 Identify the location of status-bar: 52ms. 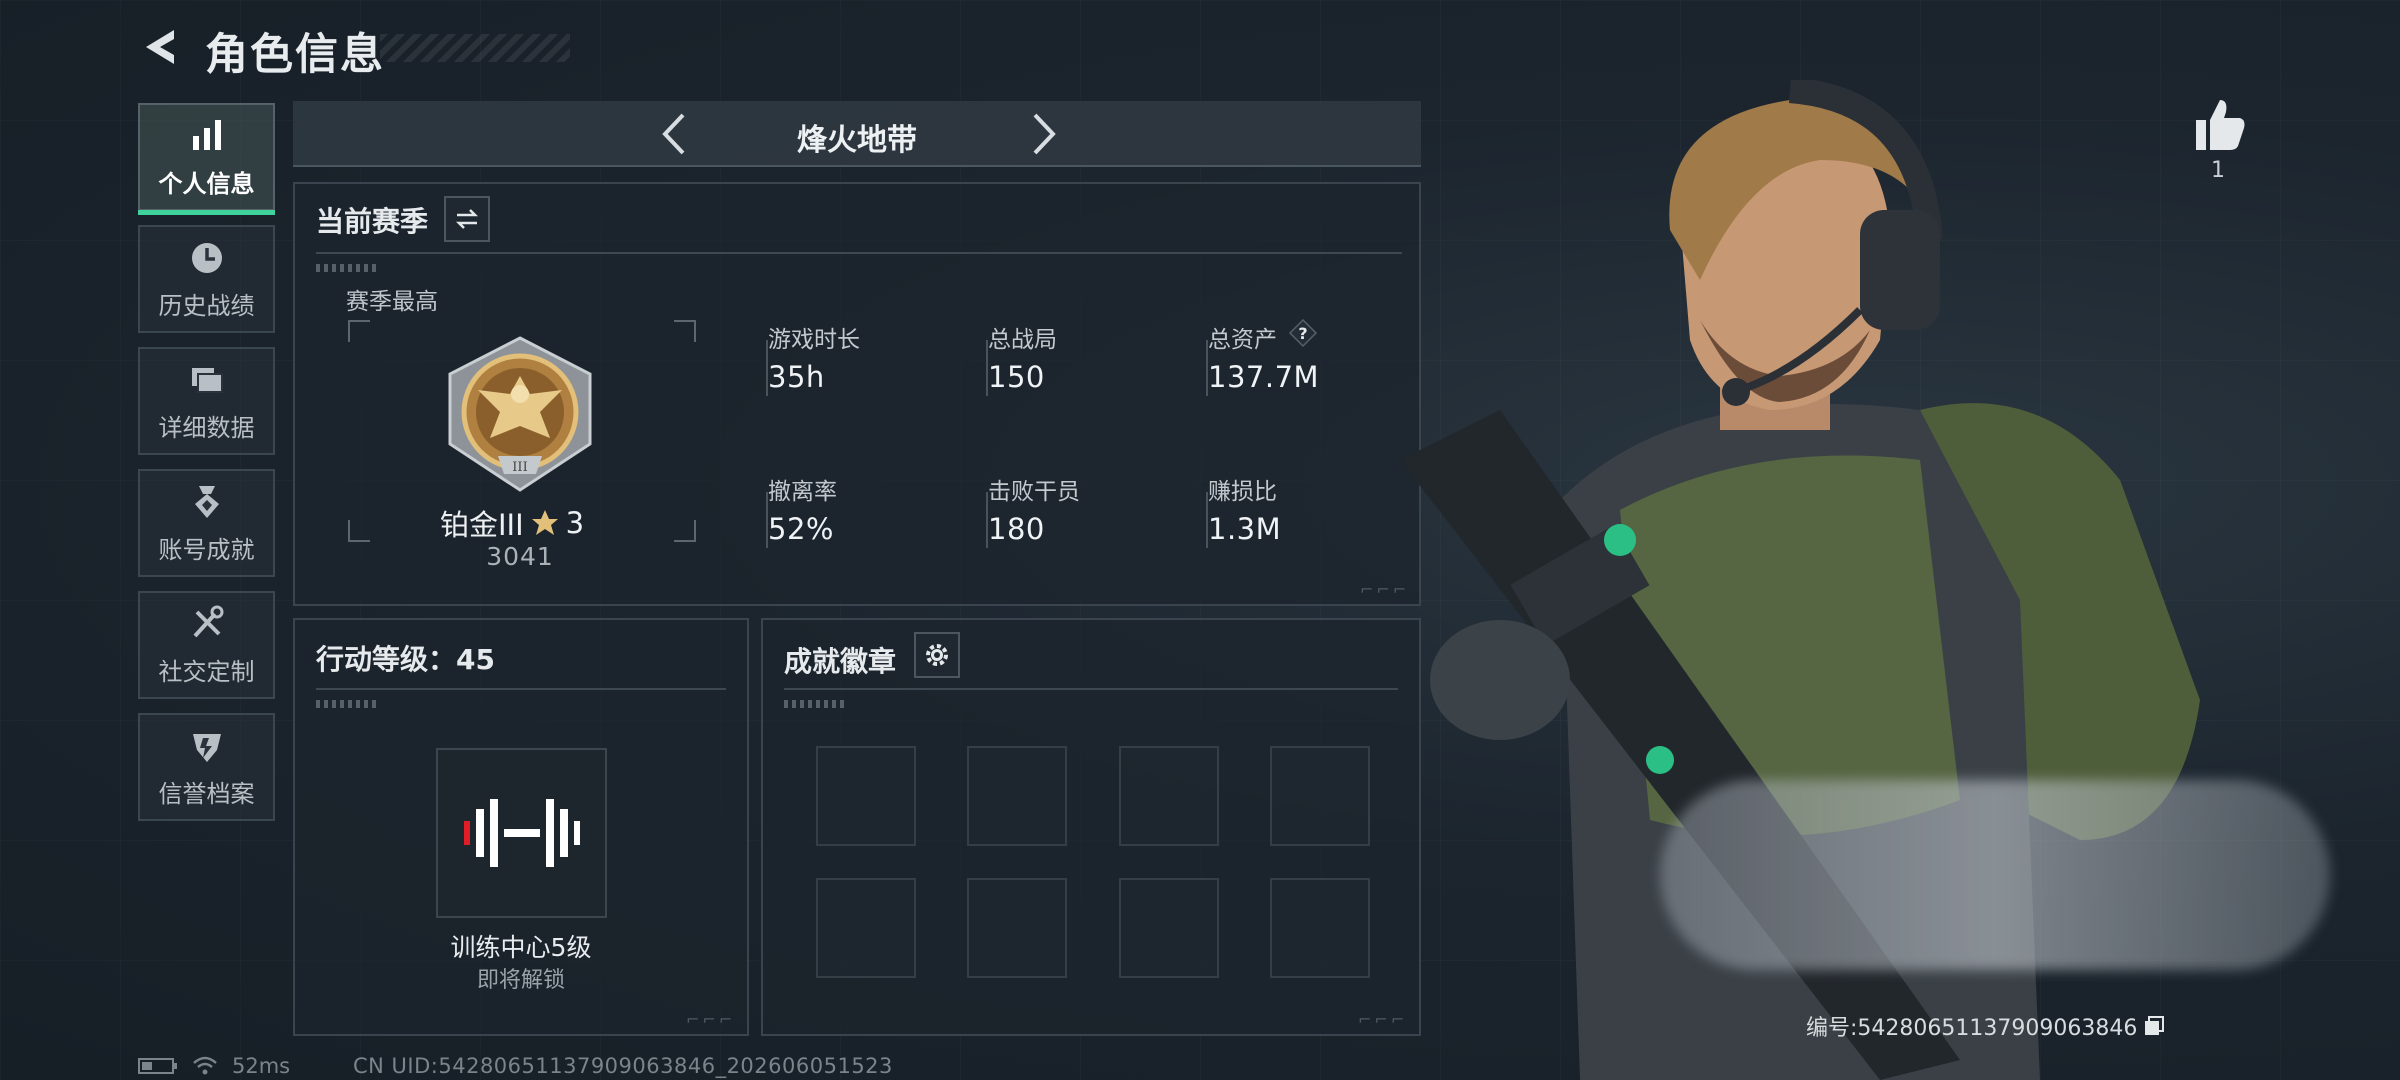
(214, 1066).